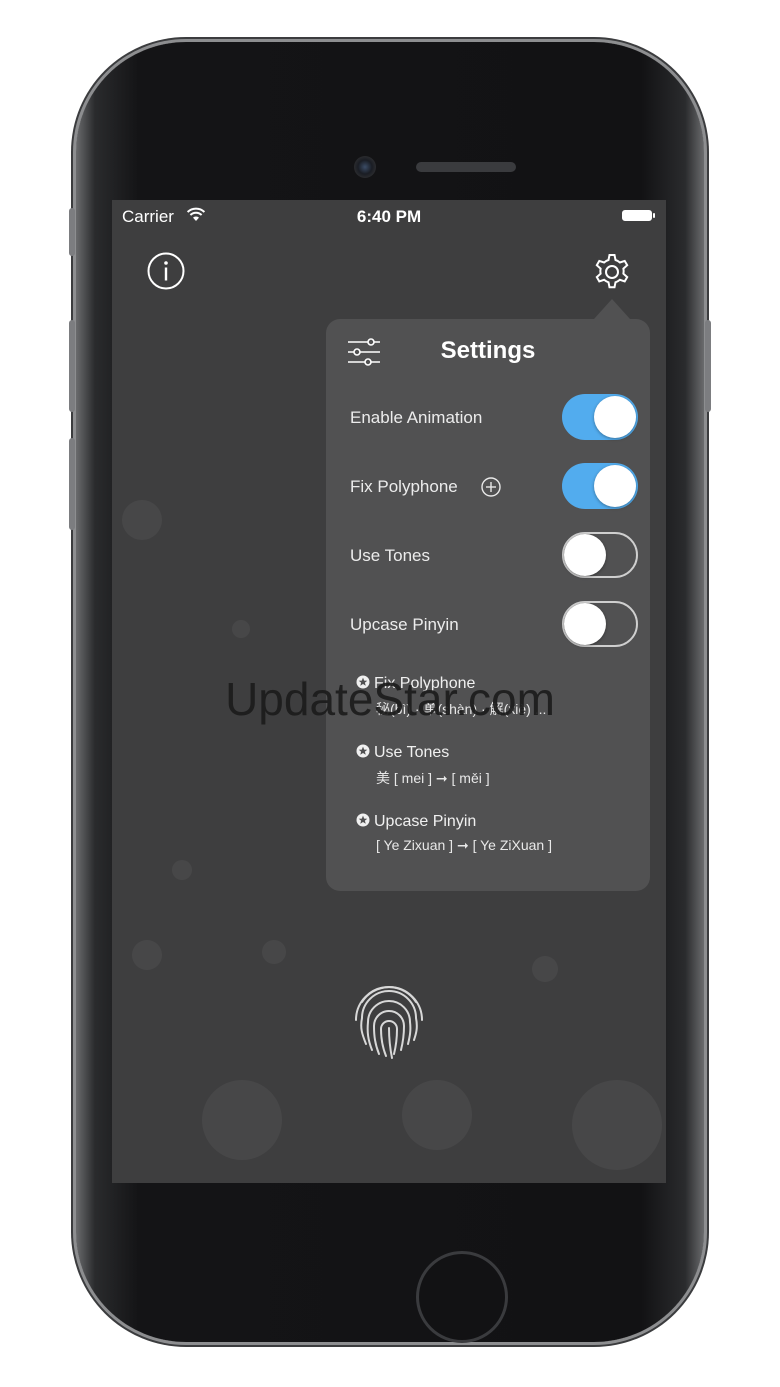  I want to click on row-upcase-pinyin: Upcase Pinyin, so click(494, 626).